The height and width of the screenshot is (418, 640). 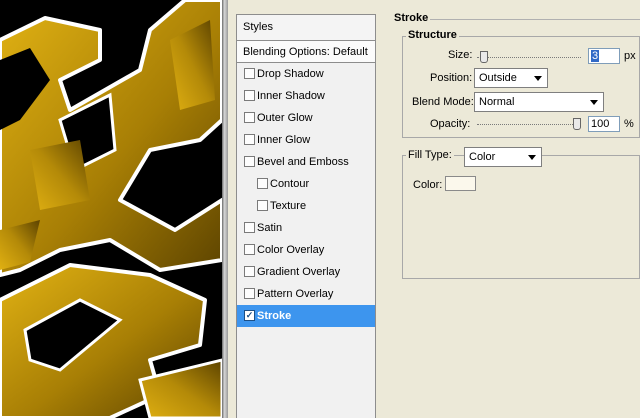 I want to click on style-item-label: Pattern Overlay, so click(x=295, y=294).